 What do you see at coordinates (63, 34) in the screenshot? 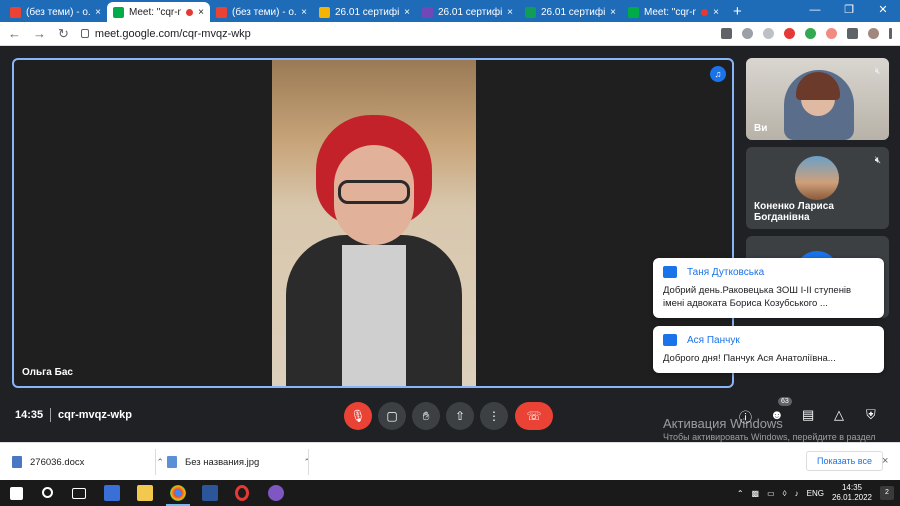
I see `reload-button: ↻` at bounding box center [63, 34].